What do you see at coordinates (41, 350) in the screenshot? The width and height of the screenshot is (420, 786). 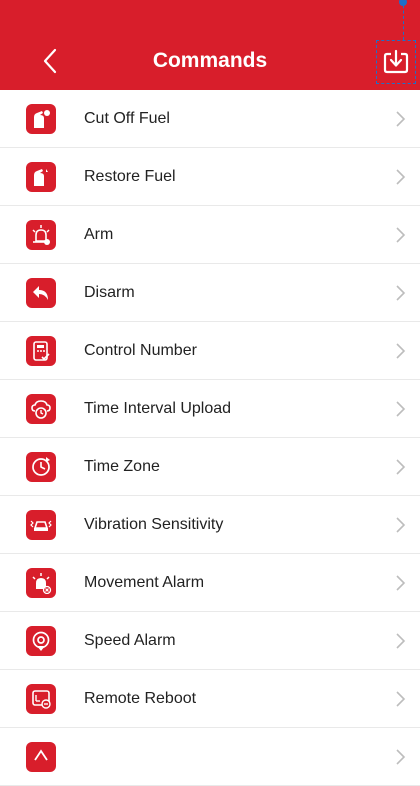 I see `control-number-icon` at bounding box center [41, 350].